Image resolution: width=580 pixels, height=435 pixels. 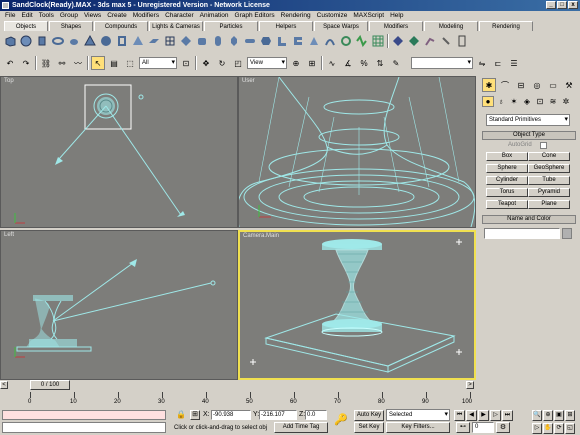 What do you see at coordinates (362, 41) in the screenshot?
I see `ring-wave-icon` at bounding box center [362, 41].